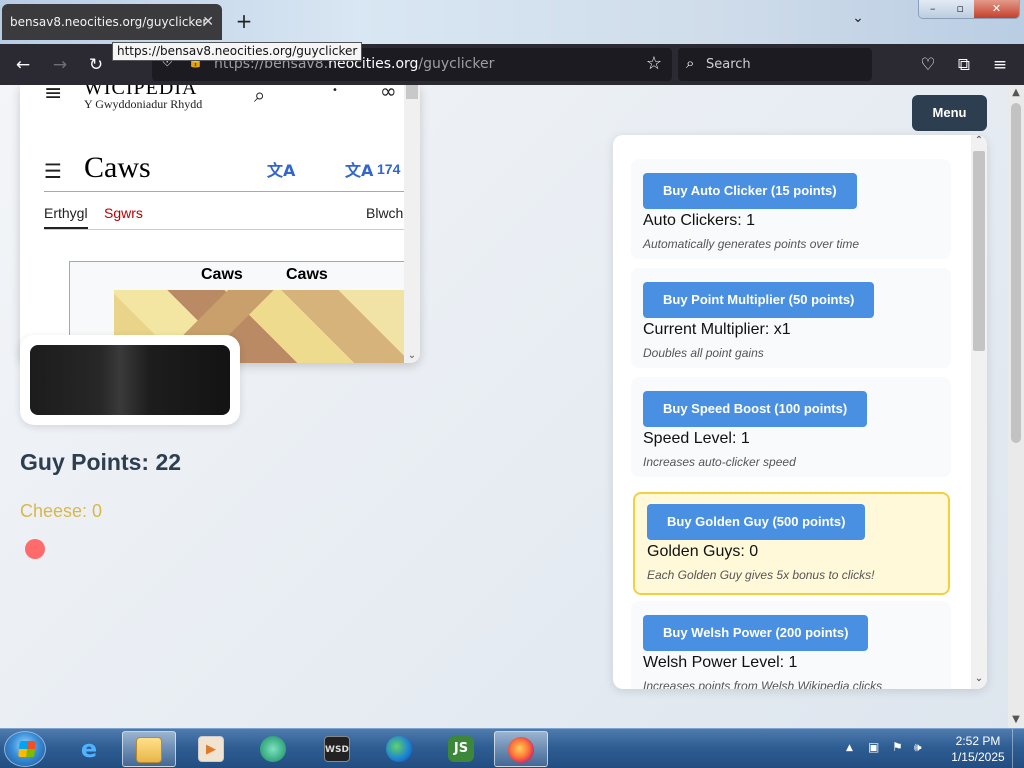 The width and height of the screenshot is (1024, 768). What do you see at coordinates (978, 757) in the screenshot?
I see `clock-date: 1/15/2025` at bounding box center [978, 757].